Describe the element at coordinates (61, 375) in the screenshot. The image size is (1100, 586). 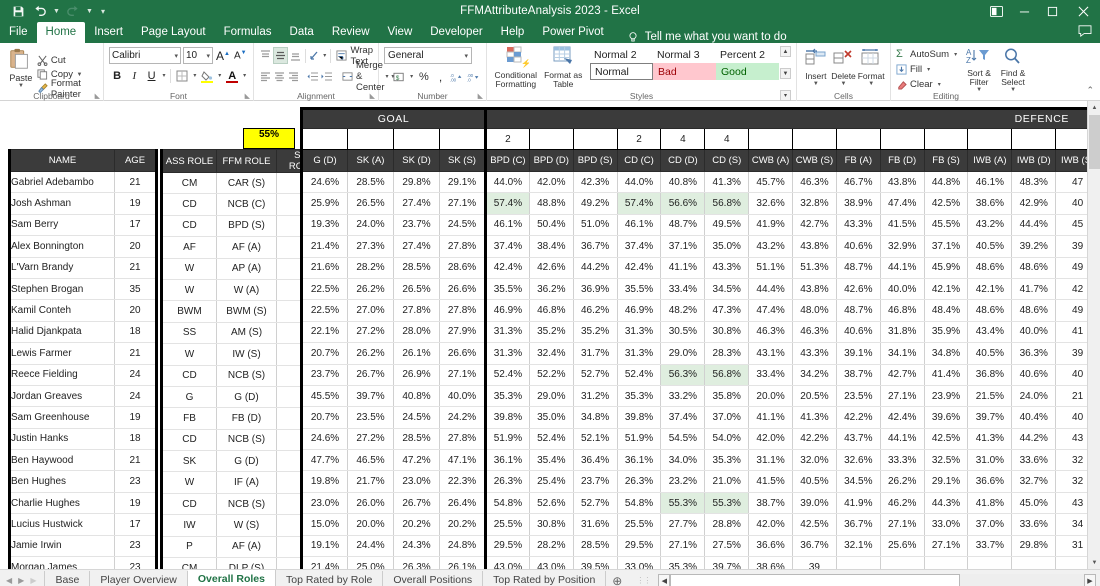
I see `cell-player-name: Reece Fielding` at that location.